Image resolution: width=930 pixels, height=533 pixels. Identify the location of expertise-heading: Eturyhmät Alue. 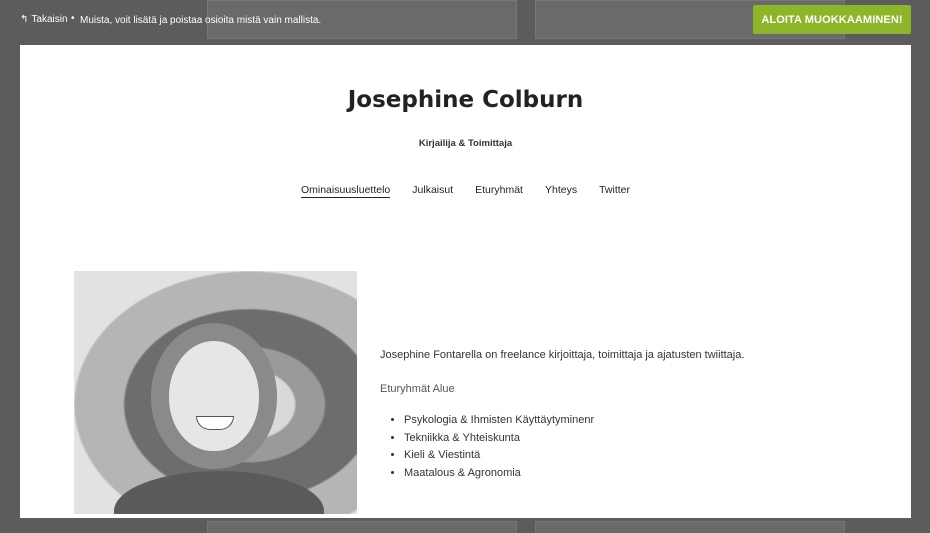
(417, 389).